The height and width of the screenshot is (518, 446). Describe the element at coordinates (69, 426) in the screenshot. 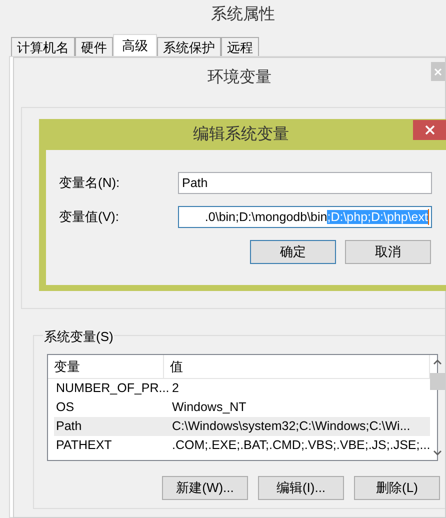

I see `variable-name: Path` at that location.